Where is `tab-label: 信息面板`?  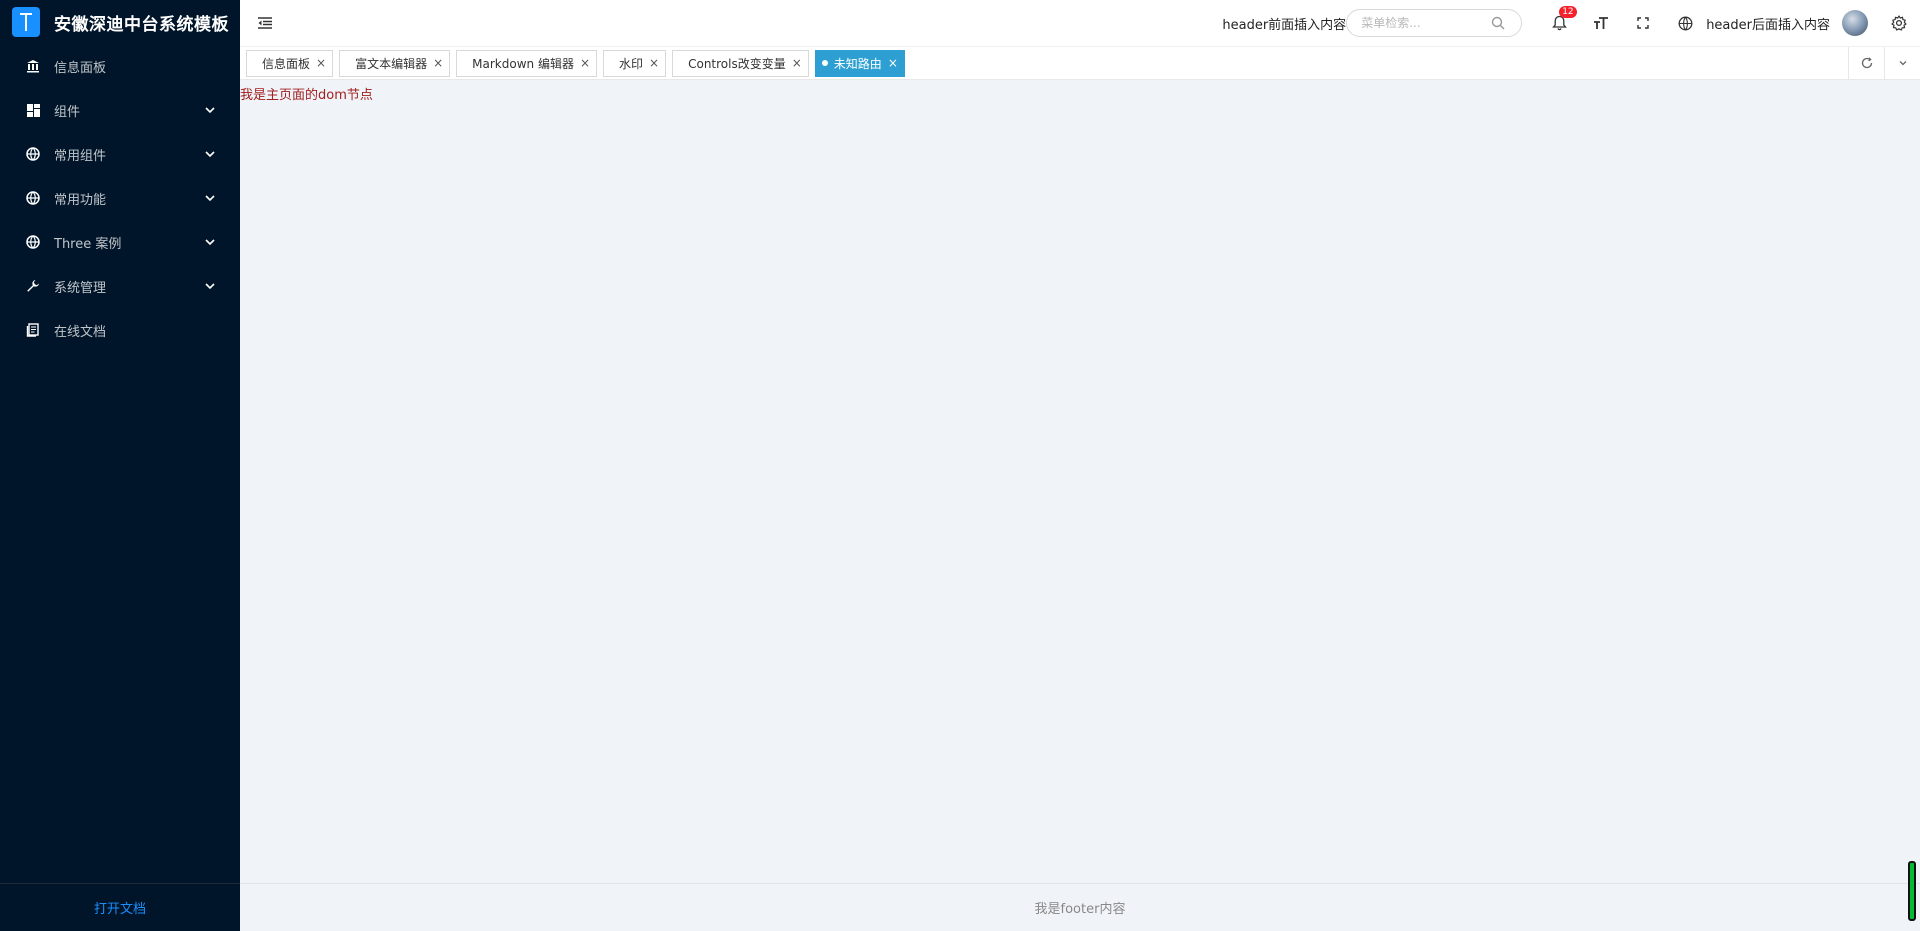
tab-label: 信息面板 is located at coordinates (286, 63).